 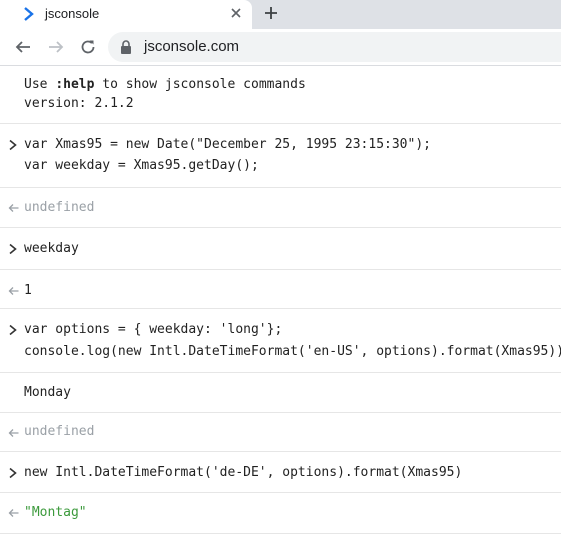 I want to click on intro-use-suffix: to show jsconsole commands, so click(x=200, y=84).